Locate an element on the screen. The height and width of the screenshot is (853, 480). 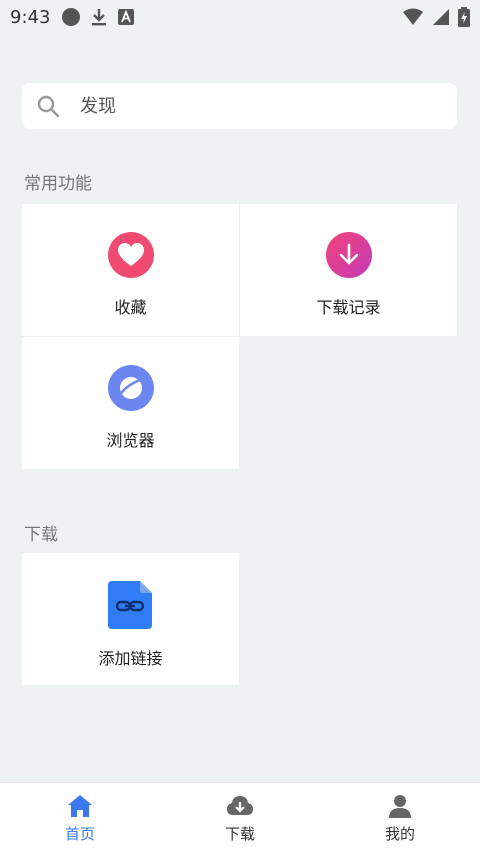
nav-home: 首页 is located at coordinates (80, 818).